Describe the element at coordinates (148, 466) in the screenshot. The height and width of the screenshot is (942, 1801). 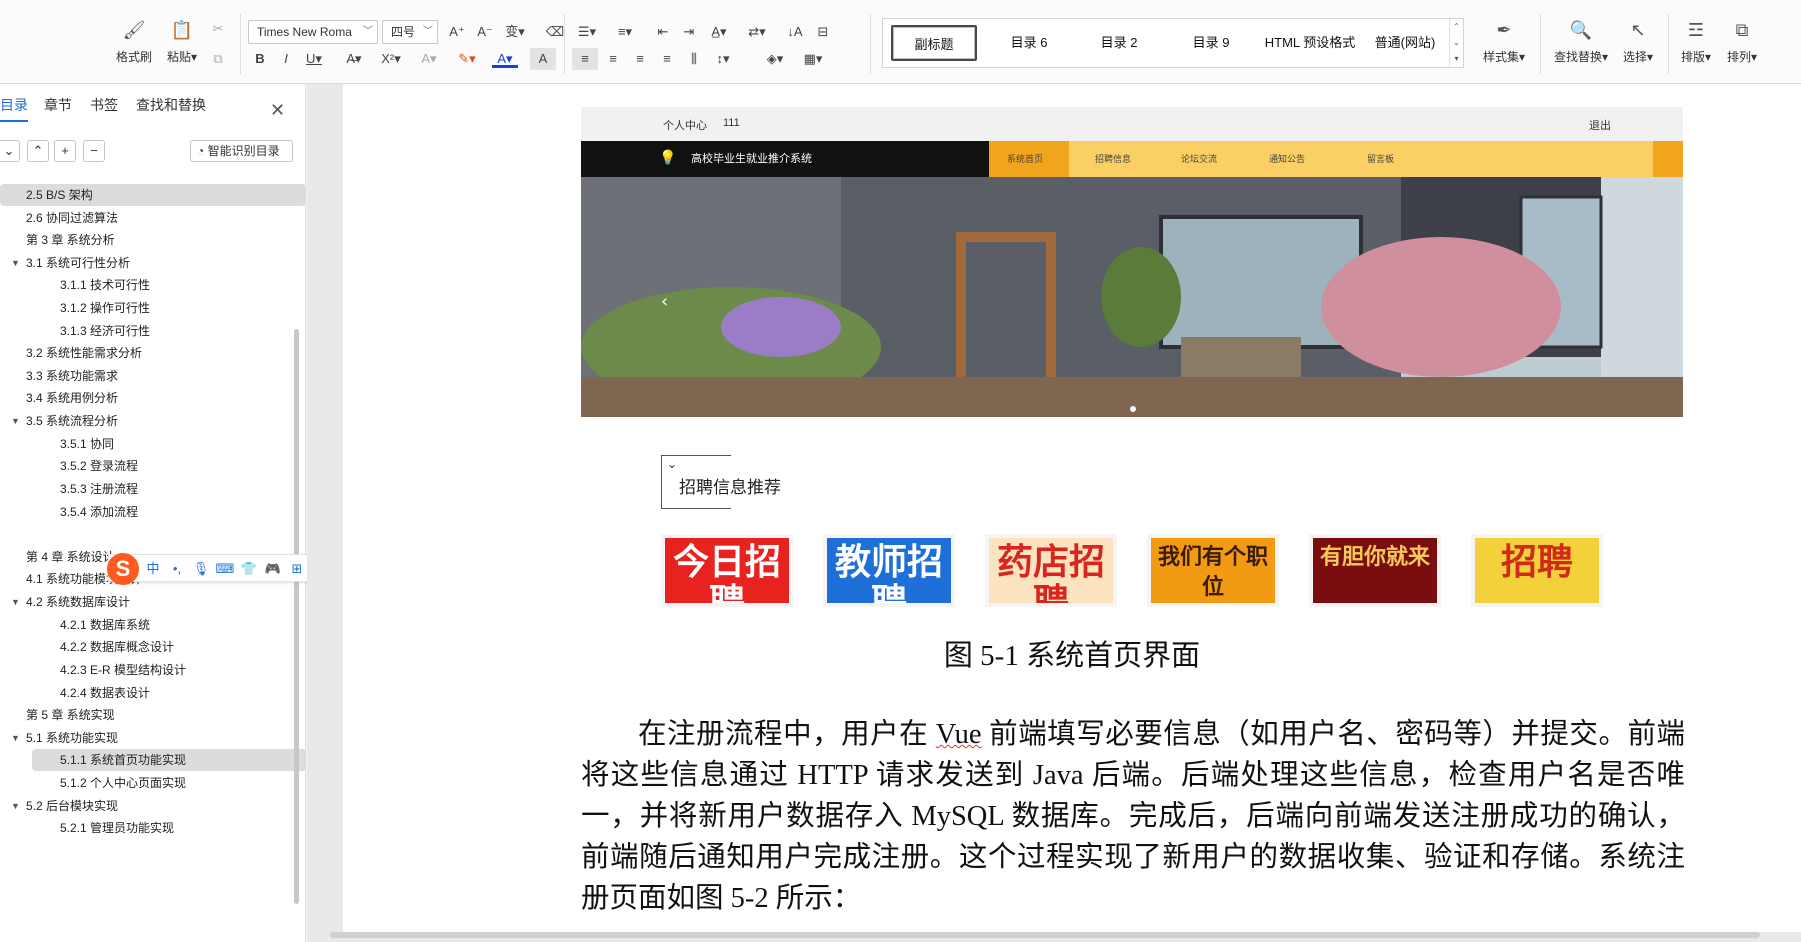
I see `toc-item: 3.5.2 登录流程` at that location.